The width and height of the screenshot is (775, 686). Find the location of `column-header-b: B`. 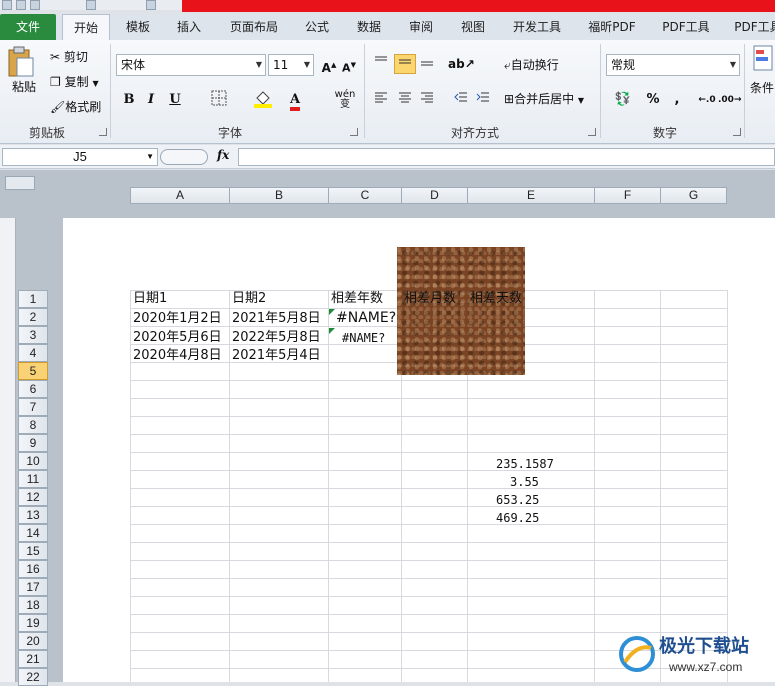

column-header-b: B is located at coordinates (279, 195).